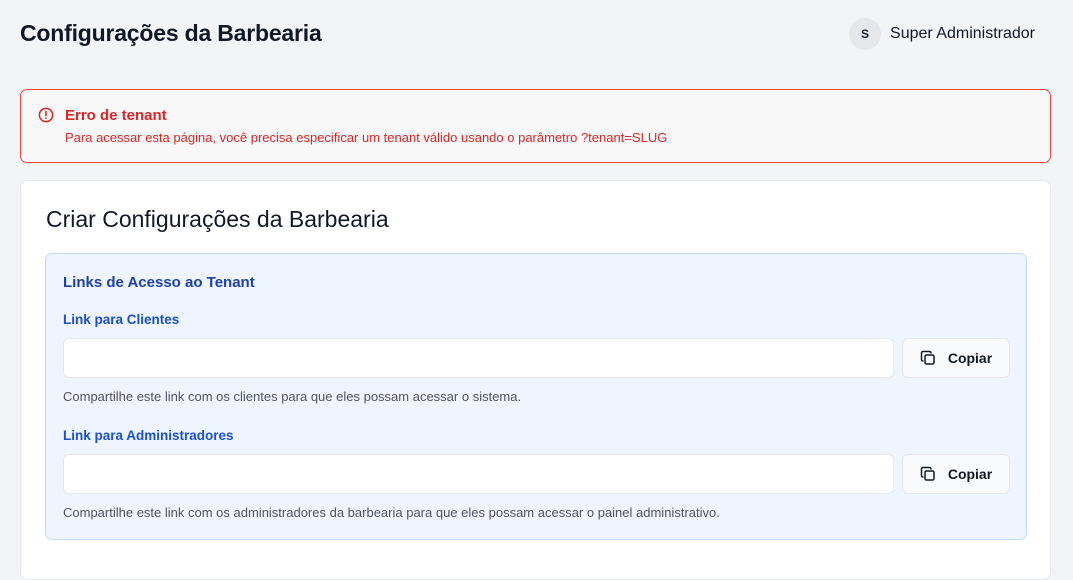 This screenshot has width=1073, height=580. I want to click on client-link-label: Link para Clientes, so click(121, 319).